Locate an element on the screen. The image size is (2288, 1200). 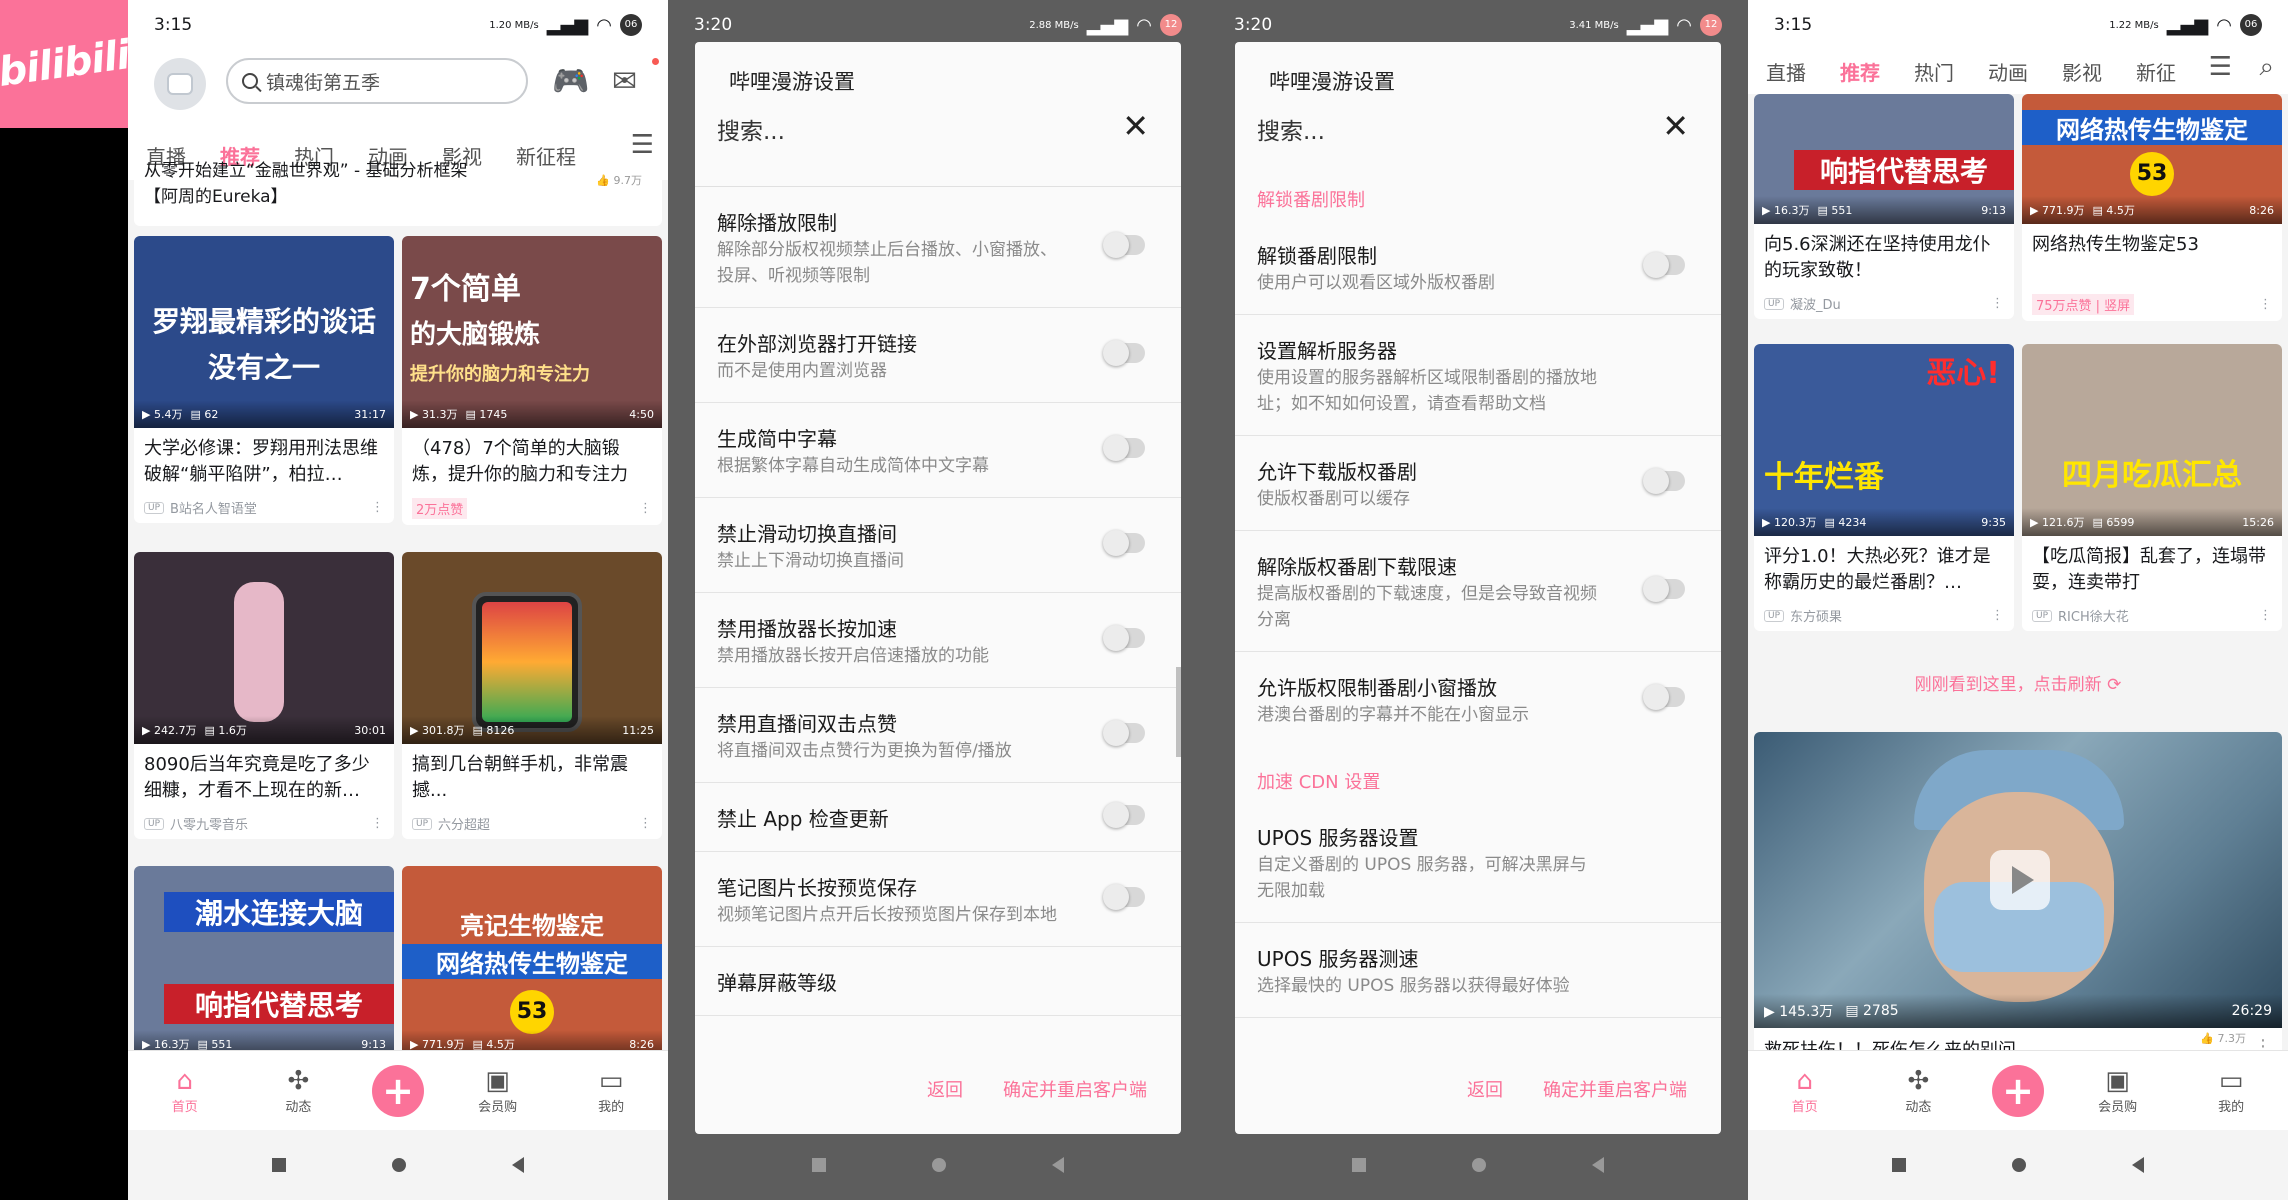
setting-row: 解除播放限制 解除部分版权视频禁止后台播放、小窗播放、投屏、听视频等限制 is located at coordinates (938, 247).